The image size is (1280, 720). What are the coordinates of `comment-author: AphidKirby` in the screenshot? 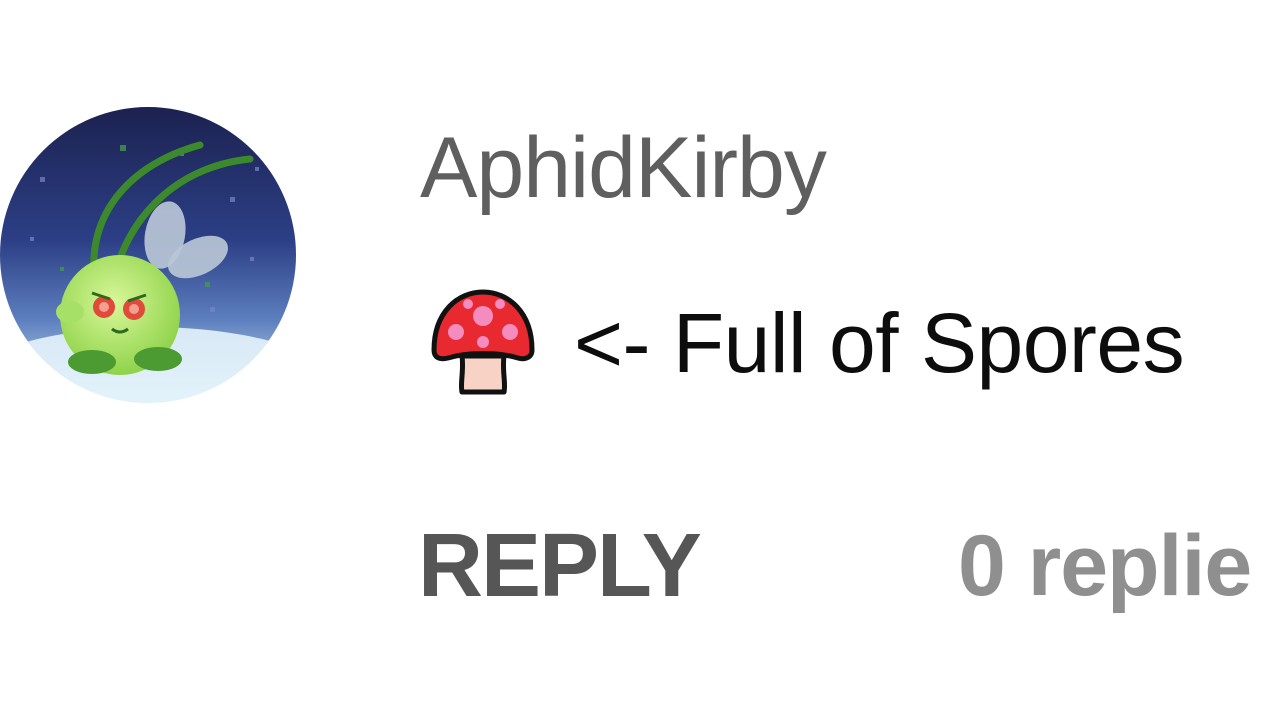 It's located at (623, 168).